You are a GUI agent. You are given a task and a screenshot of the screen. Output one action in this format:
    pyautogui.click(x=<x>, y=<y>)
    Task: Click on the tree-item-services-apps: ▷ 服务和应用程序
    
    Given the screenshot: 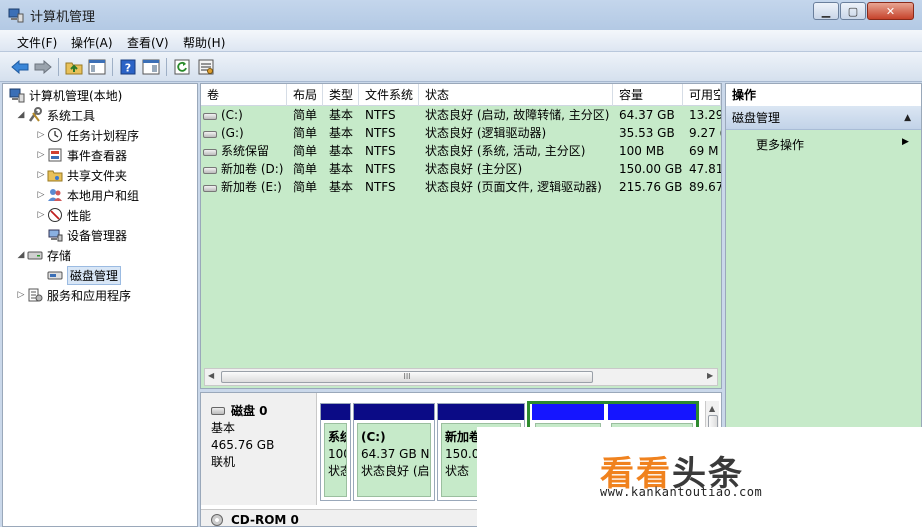 What is the action you would take?
    pyautogui.click(x=73, y=295)
    